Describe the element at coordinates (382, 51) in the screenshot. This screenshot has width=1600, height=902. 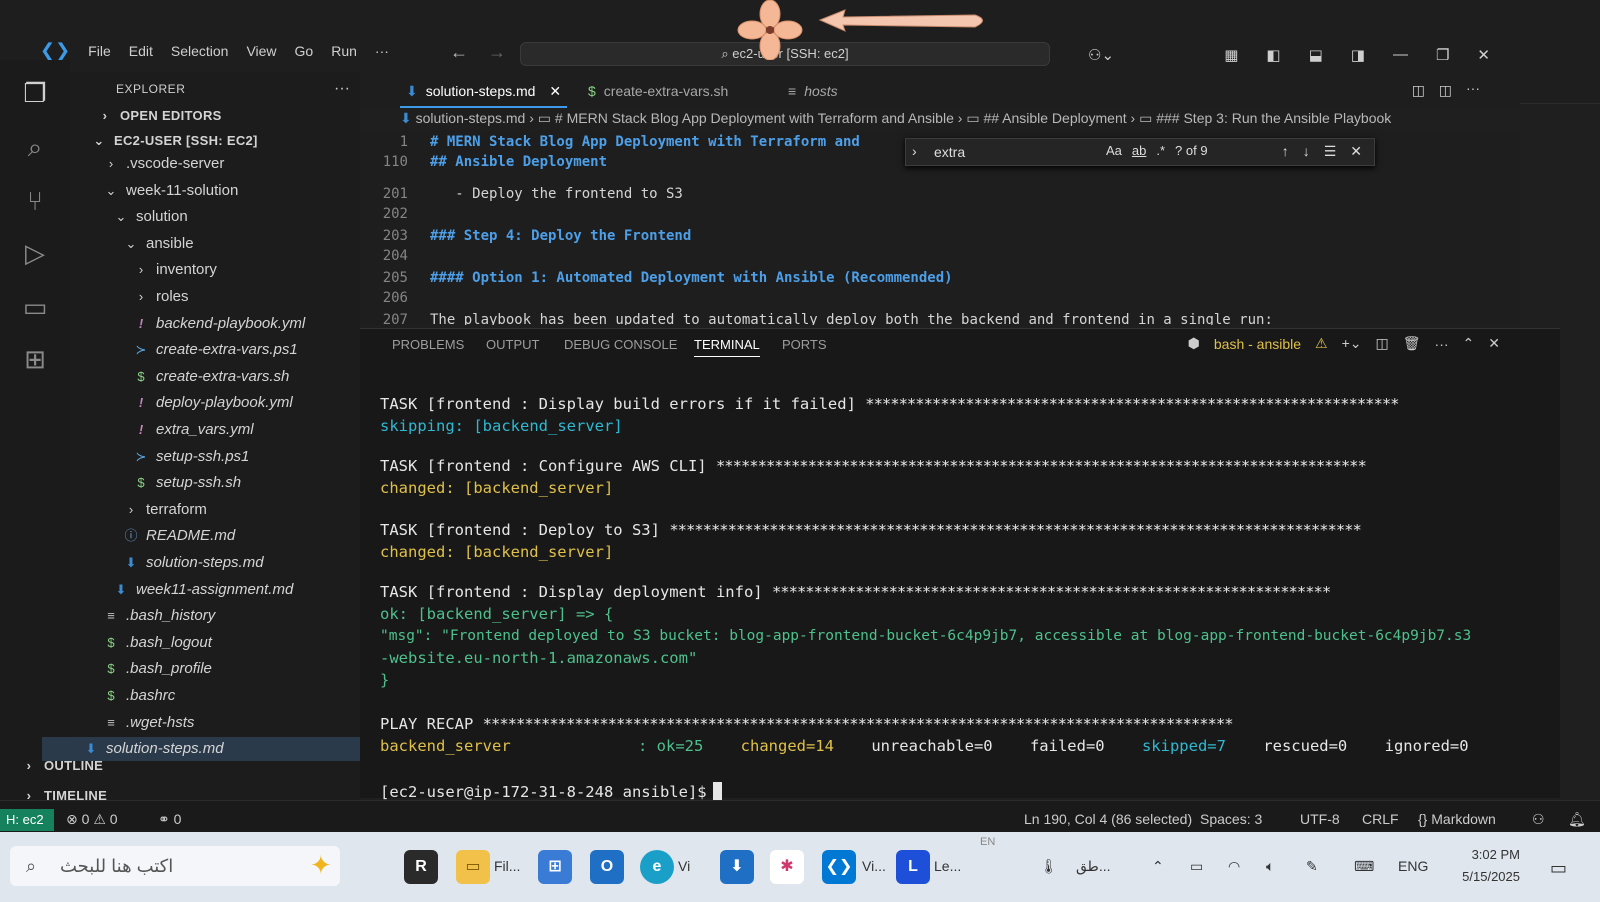
I see `menu-more: ···` at that location.